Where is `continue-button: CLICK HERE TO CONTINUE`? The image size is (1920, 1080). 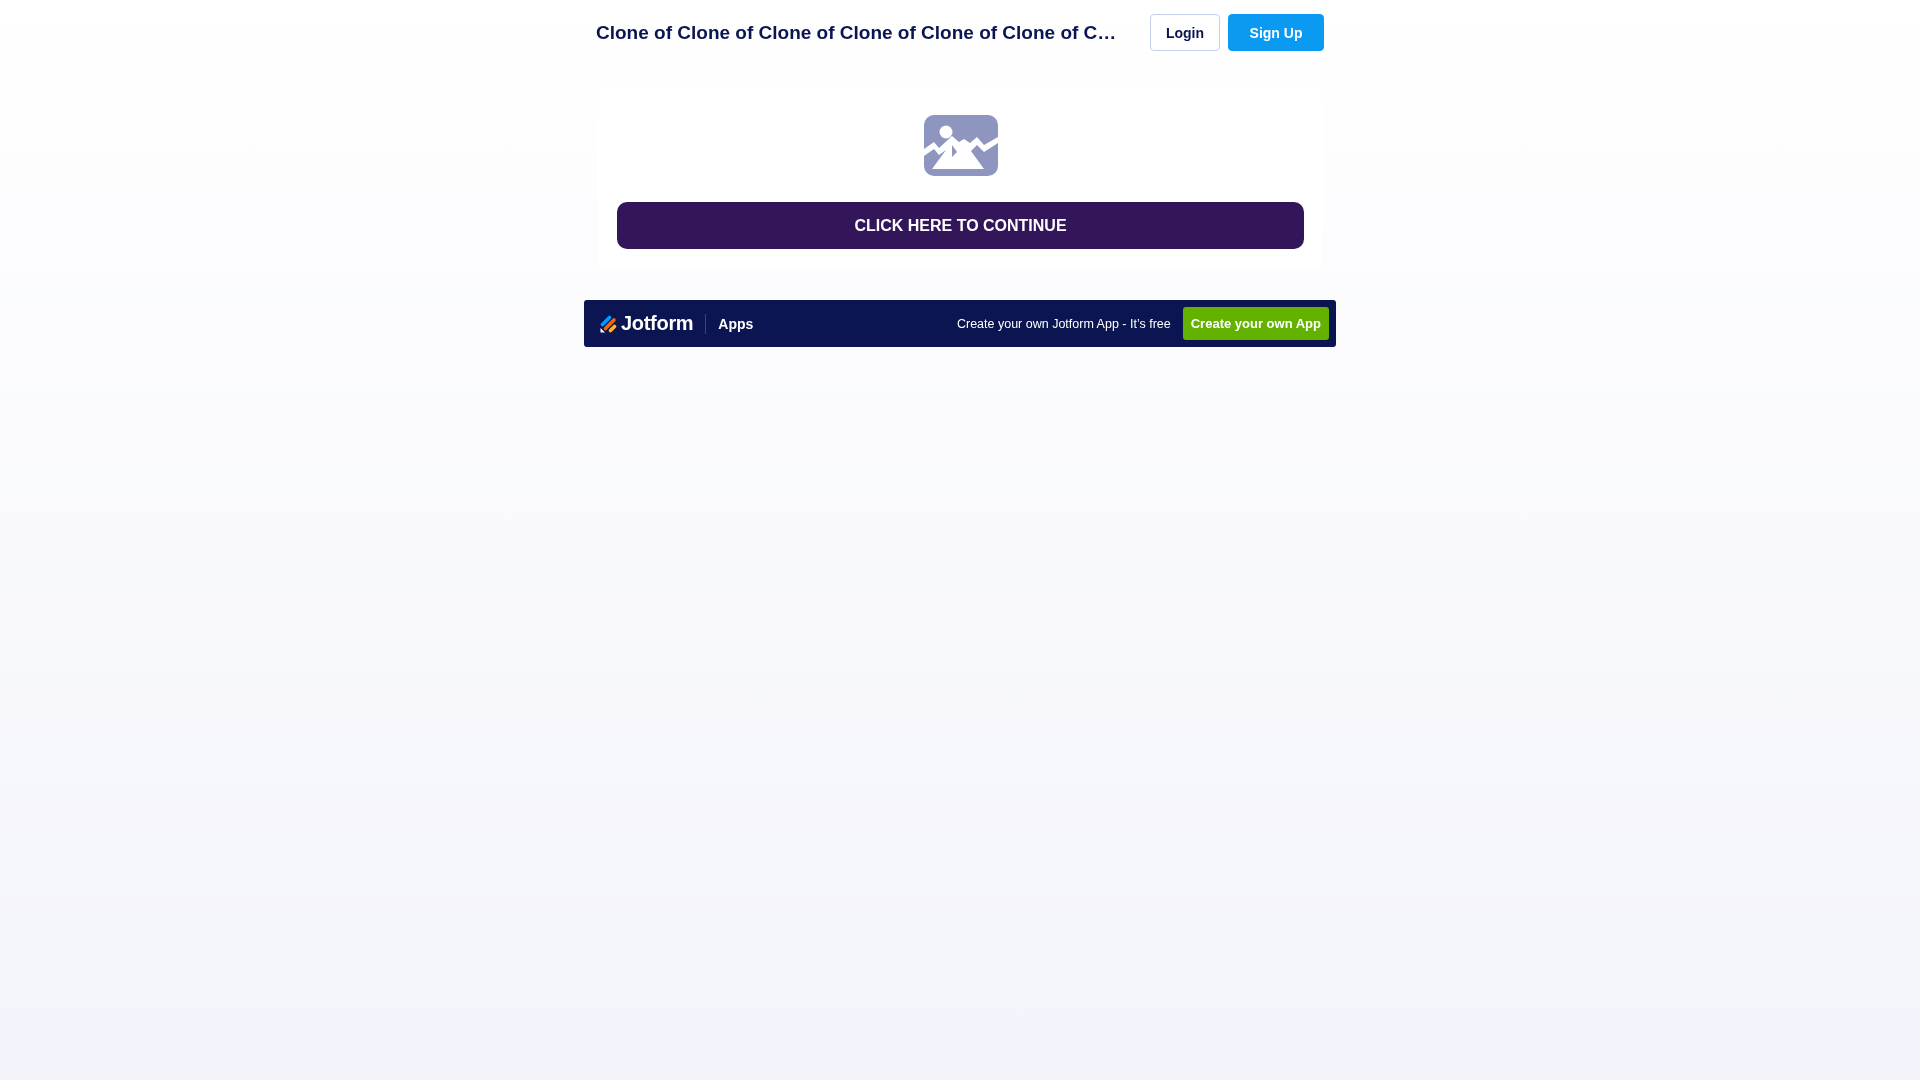
continue-button: CLICK HERE TO CONTINUE is located at coordinates (960, 225).